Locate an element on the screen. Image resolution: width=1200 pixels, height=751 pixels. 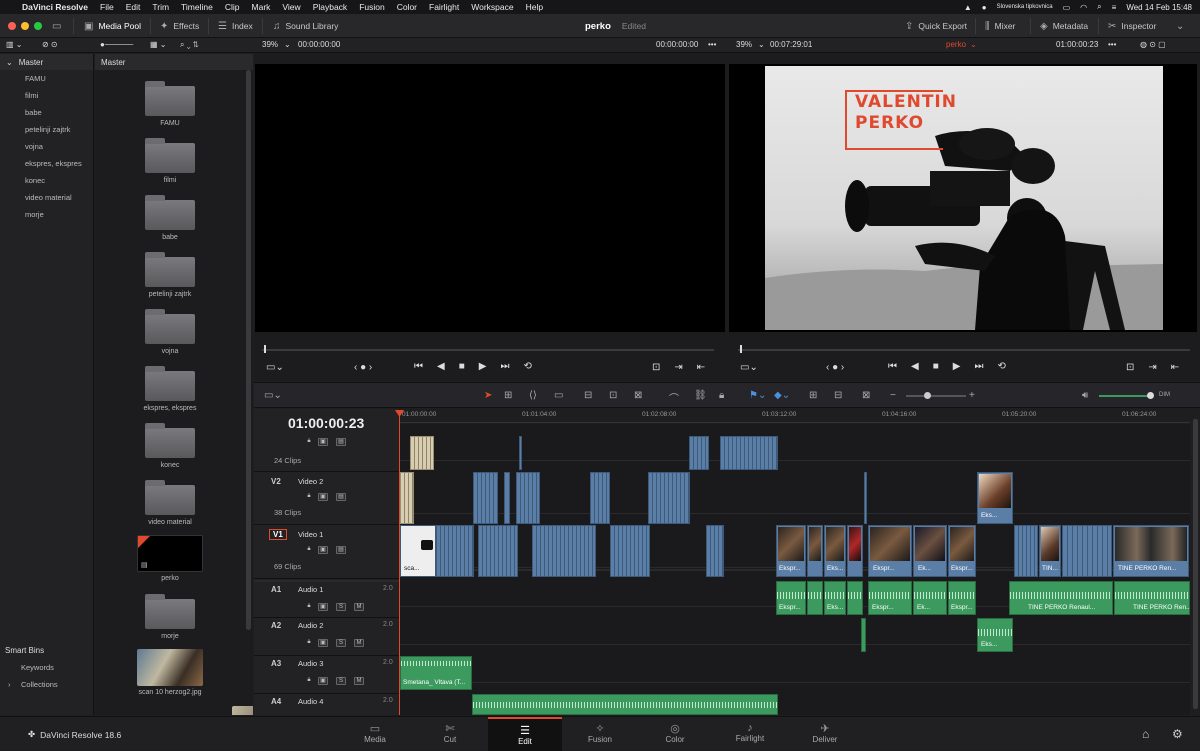
track-name: Audio 1 is located at coordinates (310, 589).